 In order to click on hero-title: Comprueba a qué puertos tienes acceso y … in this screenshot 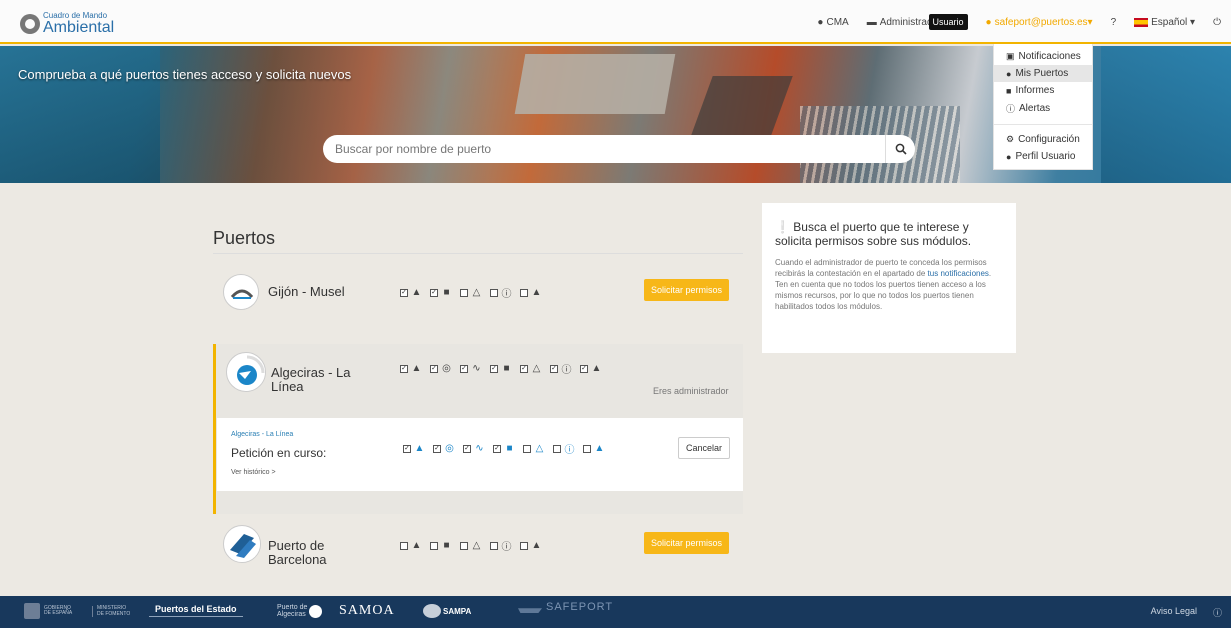, I will do `click(185, 74)`.